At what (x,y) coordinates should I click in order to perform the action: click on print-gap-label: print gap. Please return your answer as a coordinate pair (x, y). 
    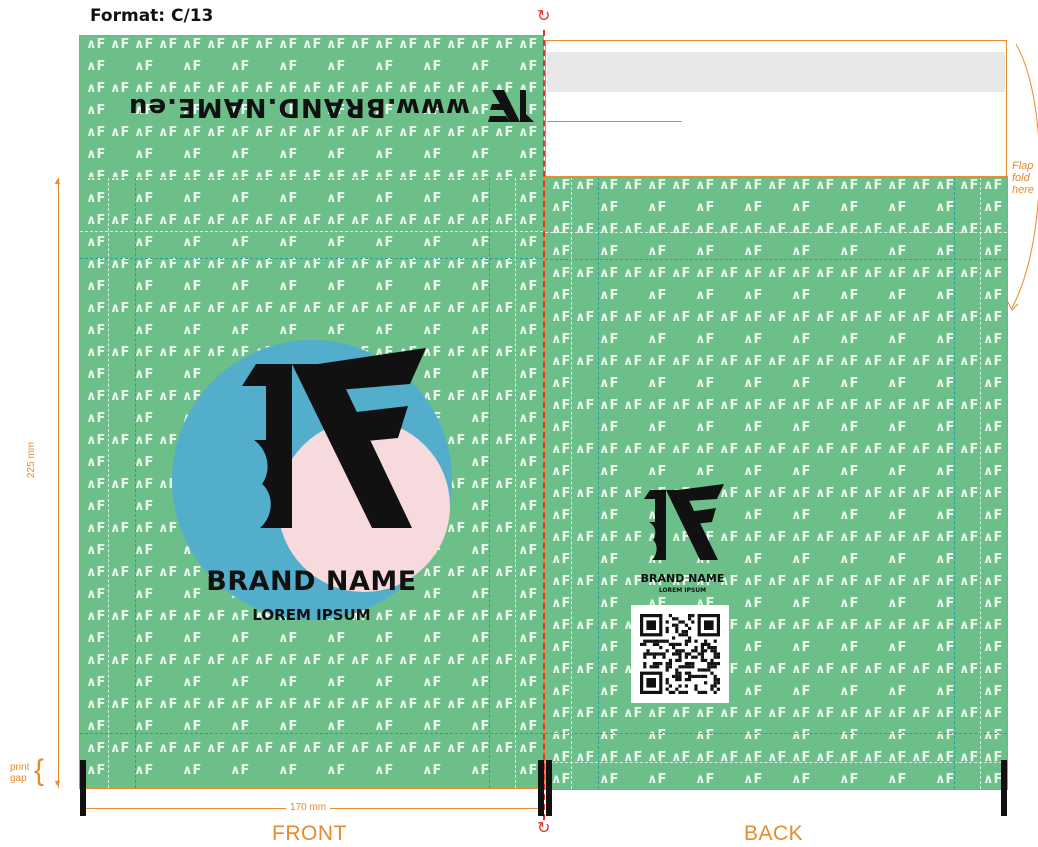
    Looking at the image, I should click on (19, 773).